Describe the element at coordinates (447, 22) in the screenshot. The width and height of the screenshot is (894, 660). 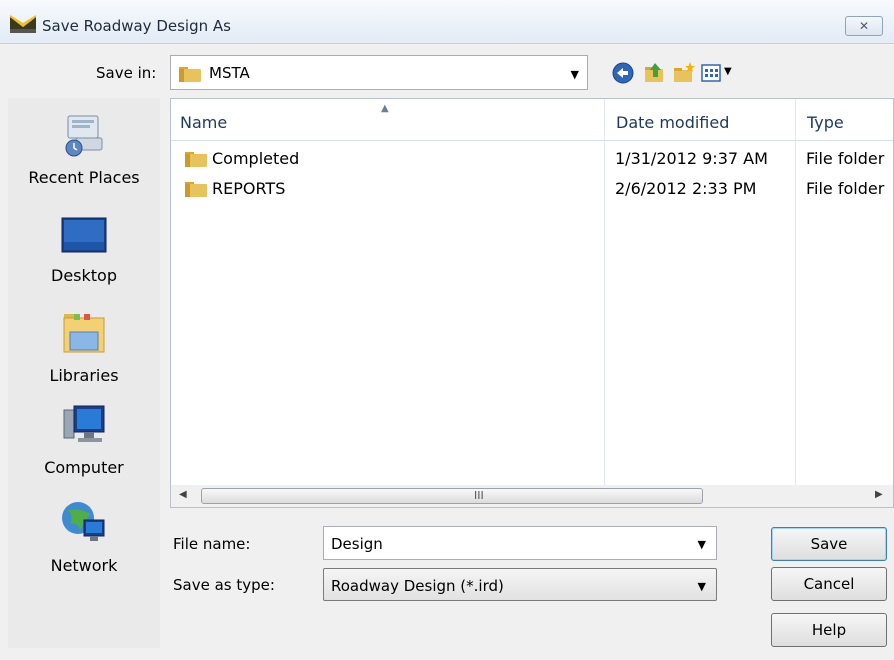
I see `title-bar: Save Roadway Design As ✕` at that location.